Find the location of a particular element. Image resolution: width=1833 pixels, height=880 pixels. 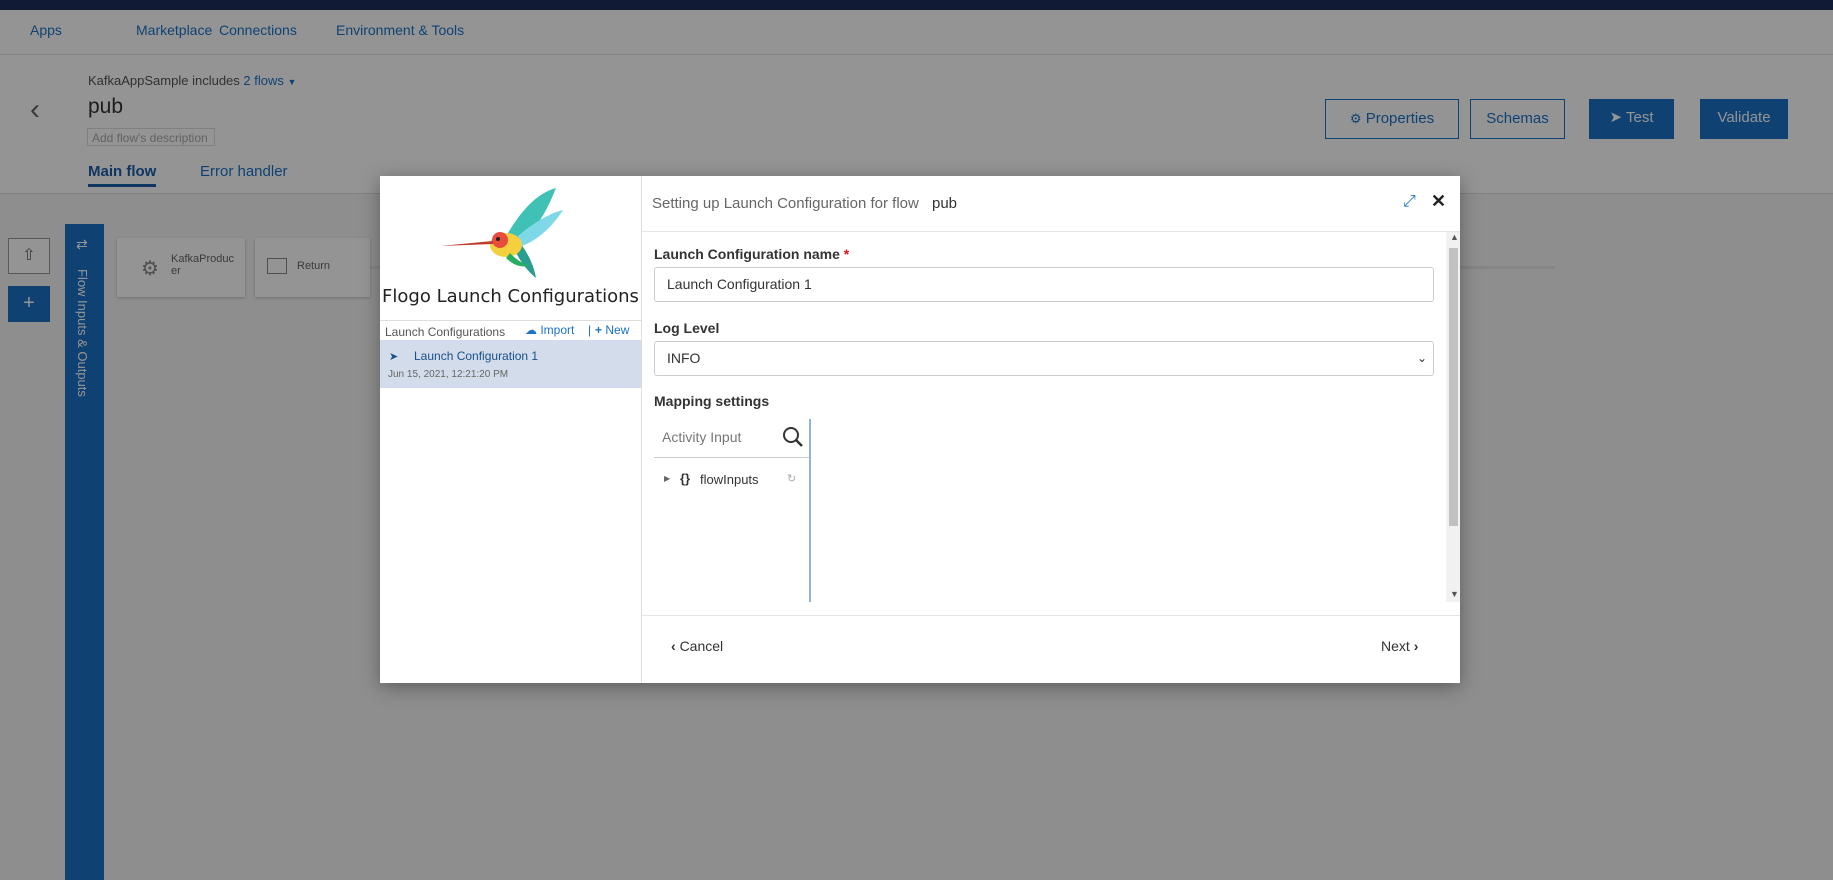

expand-icon: ⤢ is located at coordinates (1409, 202).